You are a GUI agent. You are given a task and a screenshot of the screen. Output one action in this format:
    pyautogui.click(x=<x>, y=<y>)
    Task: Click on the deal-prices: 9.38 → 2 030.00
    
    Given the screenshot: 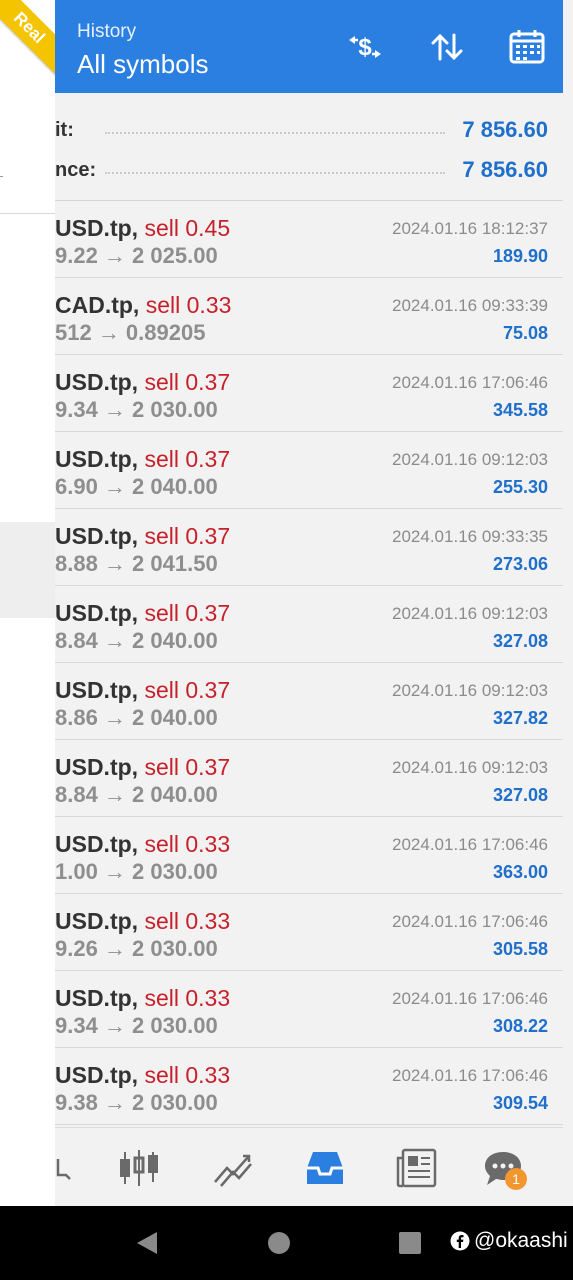 What is the action you would take?
    pyautogui.click(x=136, y=1102)
    